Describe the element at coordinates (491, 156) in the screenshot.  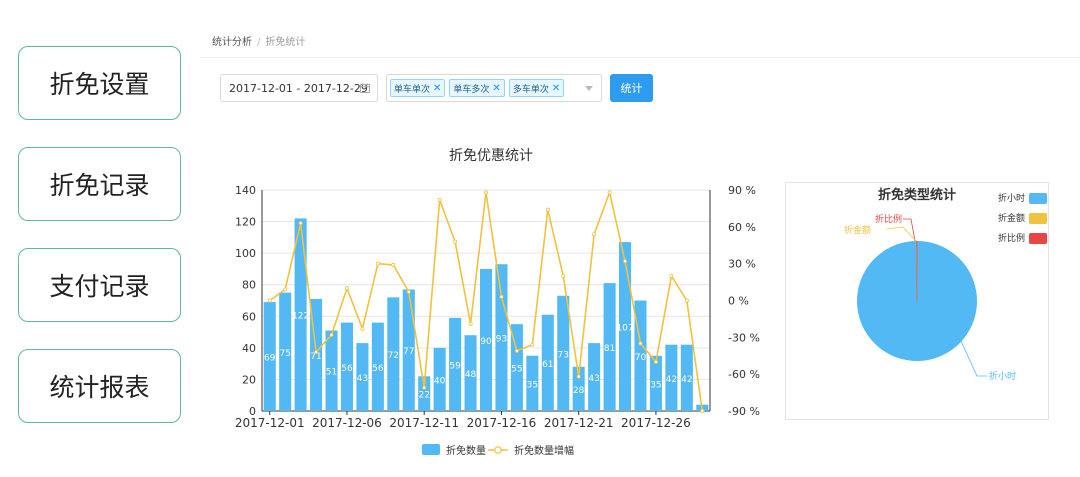
I see `bar-chart-title: 折免优惠统计` at that location.